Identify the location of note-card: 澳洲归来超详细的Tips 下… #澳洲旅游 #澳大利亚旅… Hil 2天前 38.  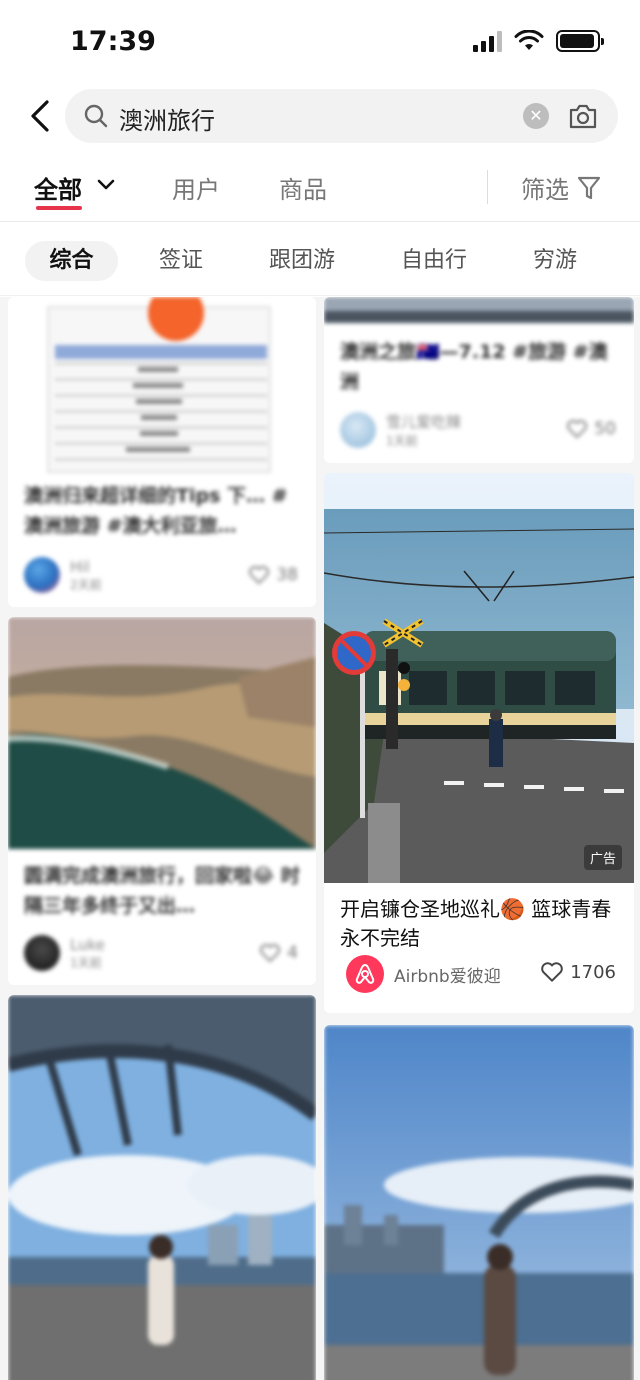
(162, 452).